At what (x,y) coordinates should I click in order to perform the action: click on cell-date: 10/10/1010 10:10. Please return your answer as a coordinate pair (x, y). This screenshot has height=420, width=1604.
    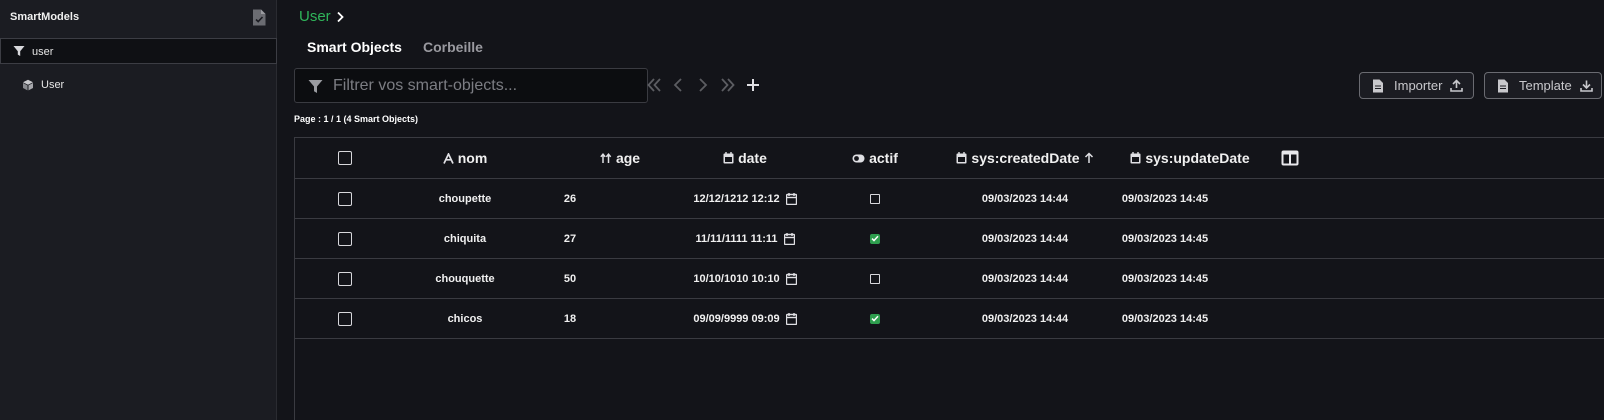
    Looking at the image, I should click on (745, 278).